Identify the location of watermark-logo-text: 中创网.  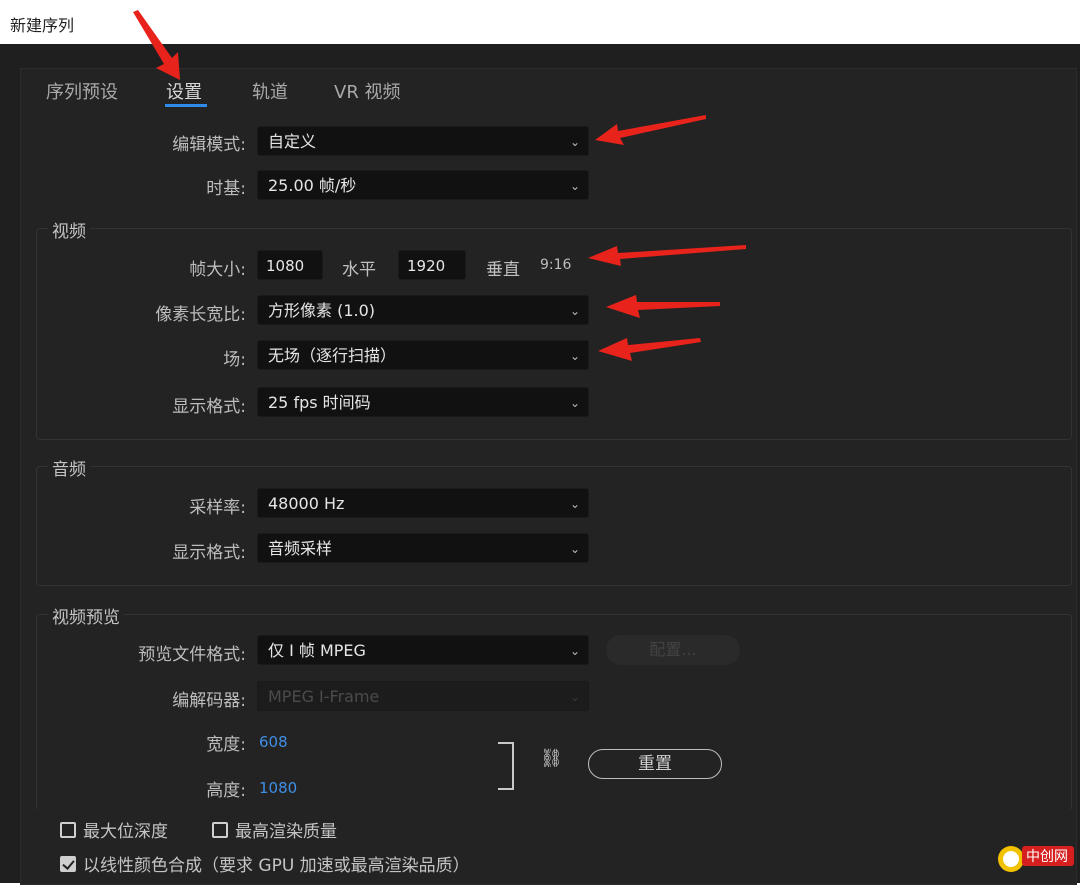
(1047, 857).